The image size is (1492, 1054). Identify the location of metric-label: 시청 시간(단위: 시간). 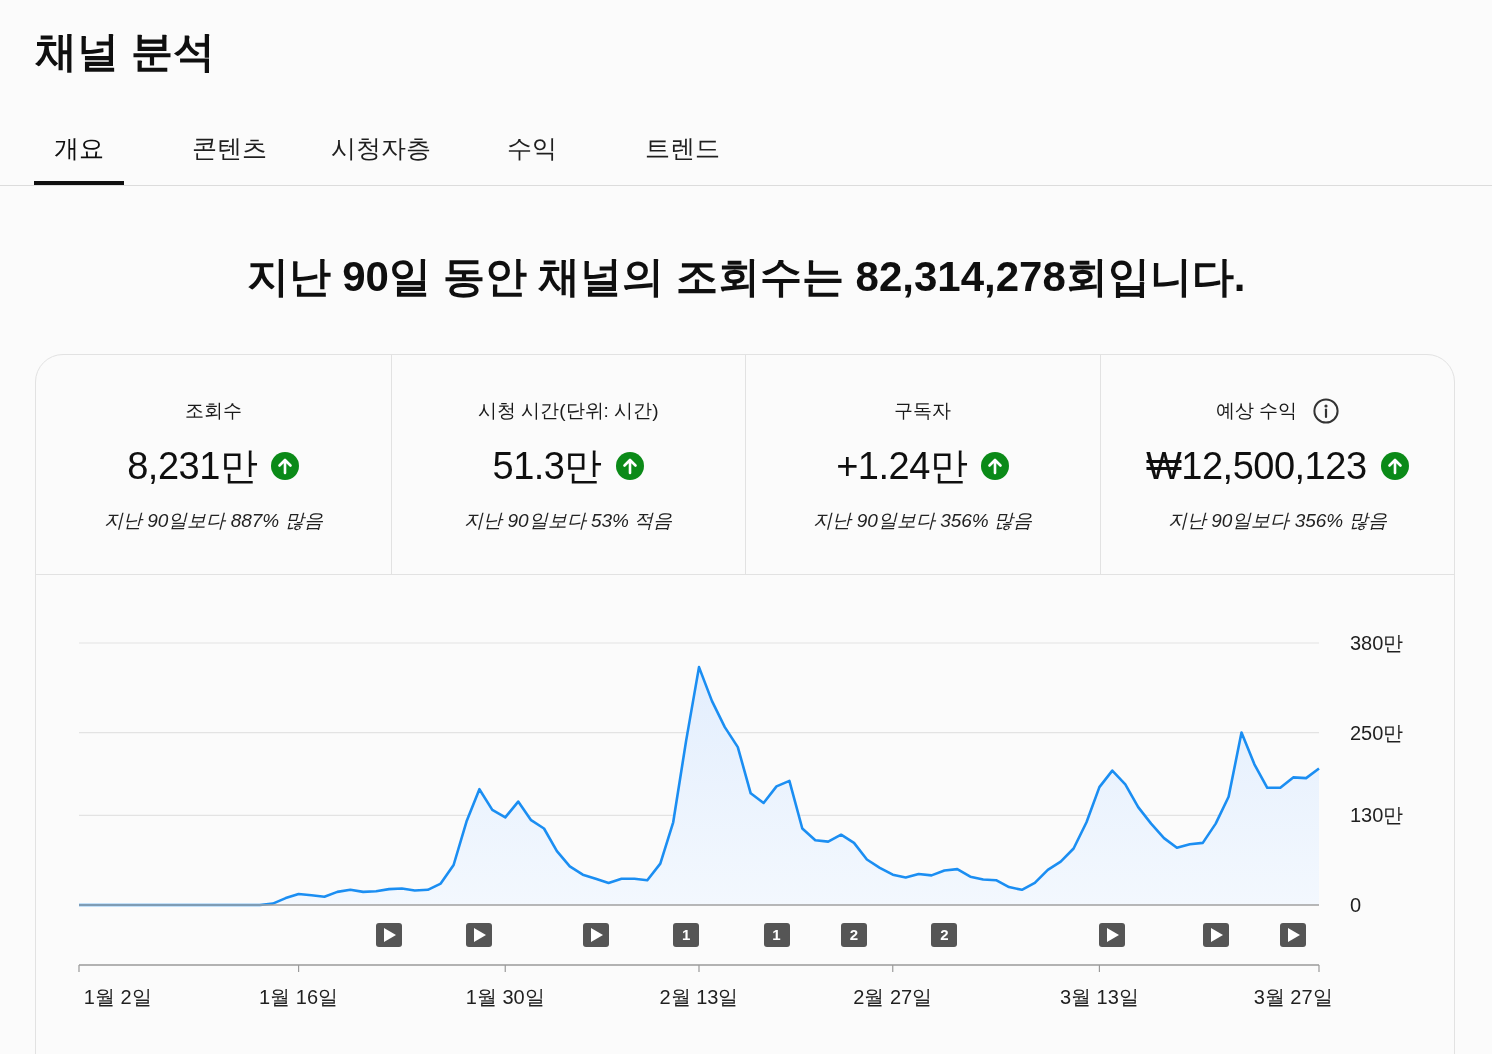
(568, 411).